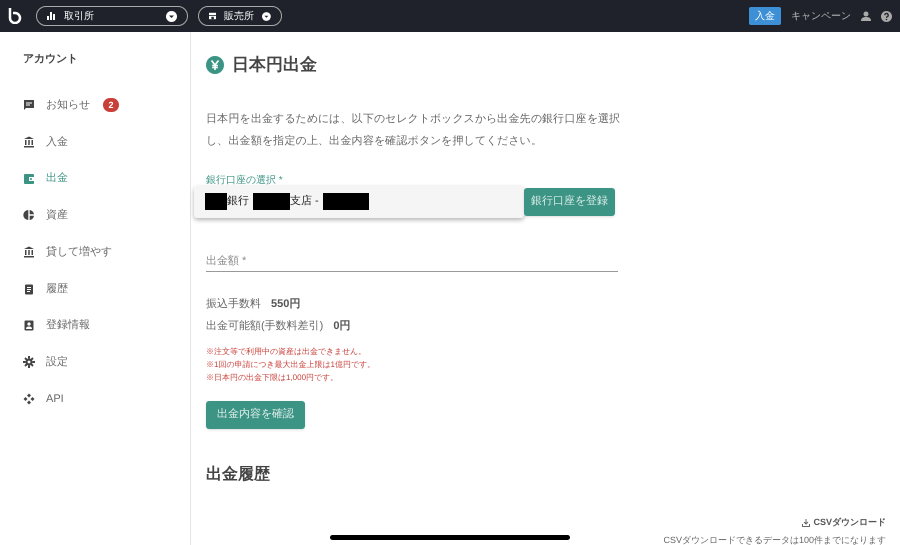  Describe the element at coordinates (806, 522) in the screenshot. I see `download-icon` at that location.